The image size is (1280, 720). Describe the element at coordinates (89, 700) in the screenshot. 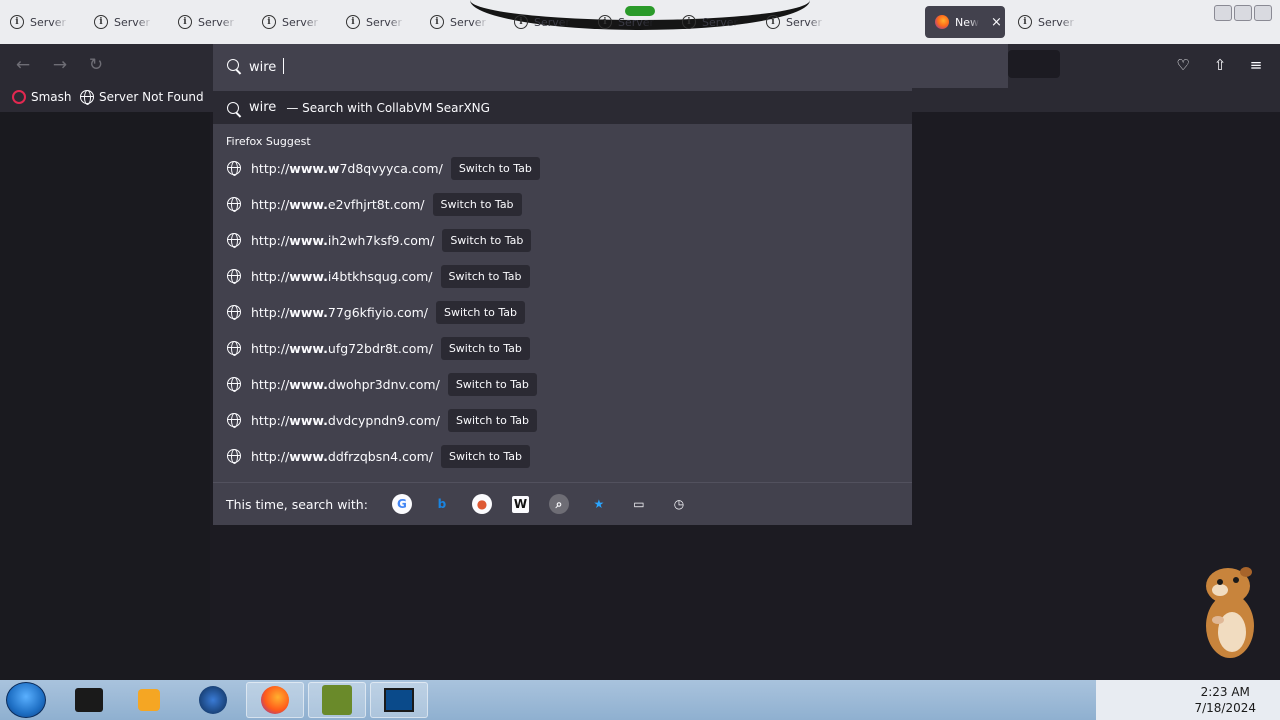

I see `taskbar-app-terminal` at that location.